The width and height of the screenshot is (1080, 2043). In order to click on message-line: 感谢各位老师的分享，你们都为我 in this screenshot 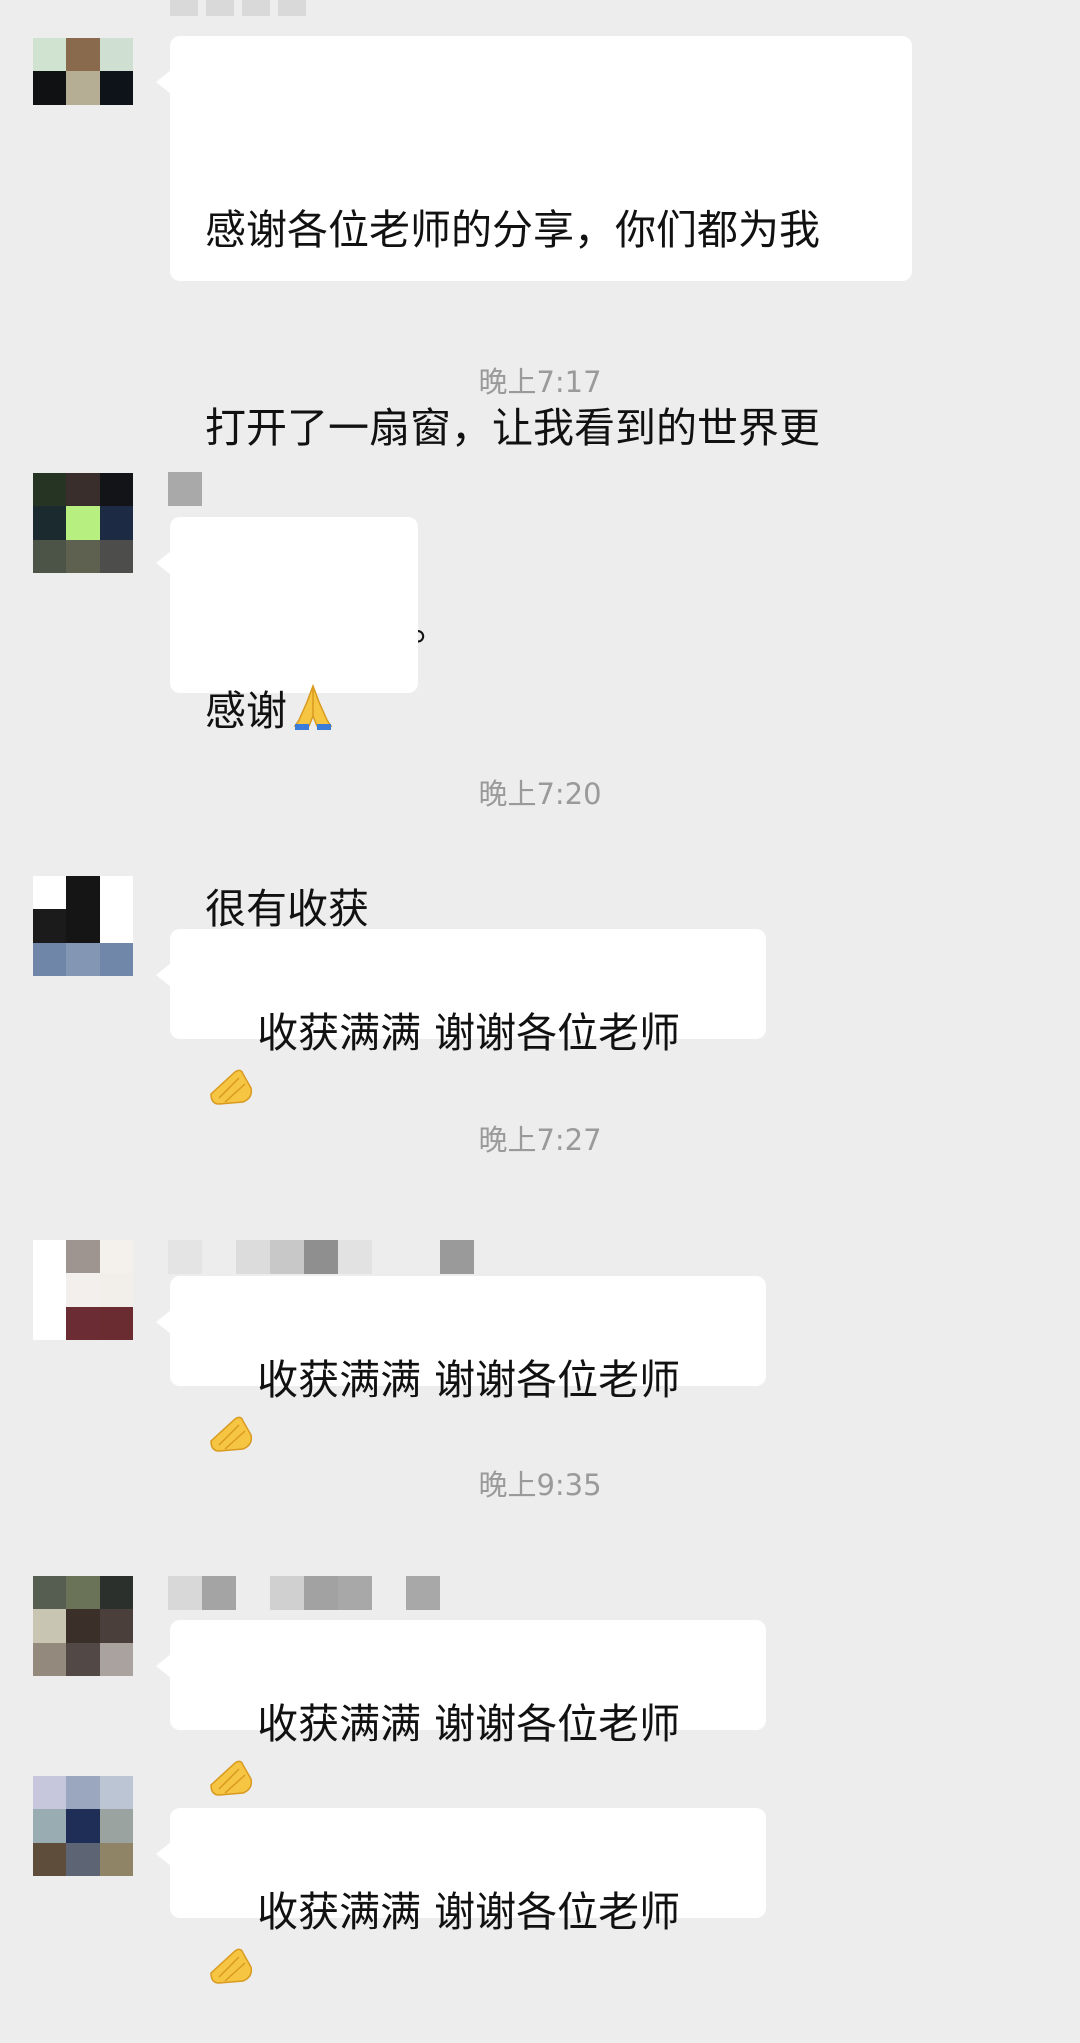, I will do `click(512, 230)`.